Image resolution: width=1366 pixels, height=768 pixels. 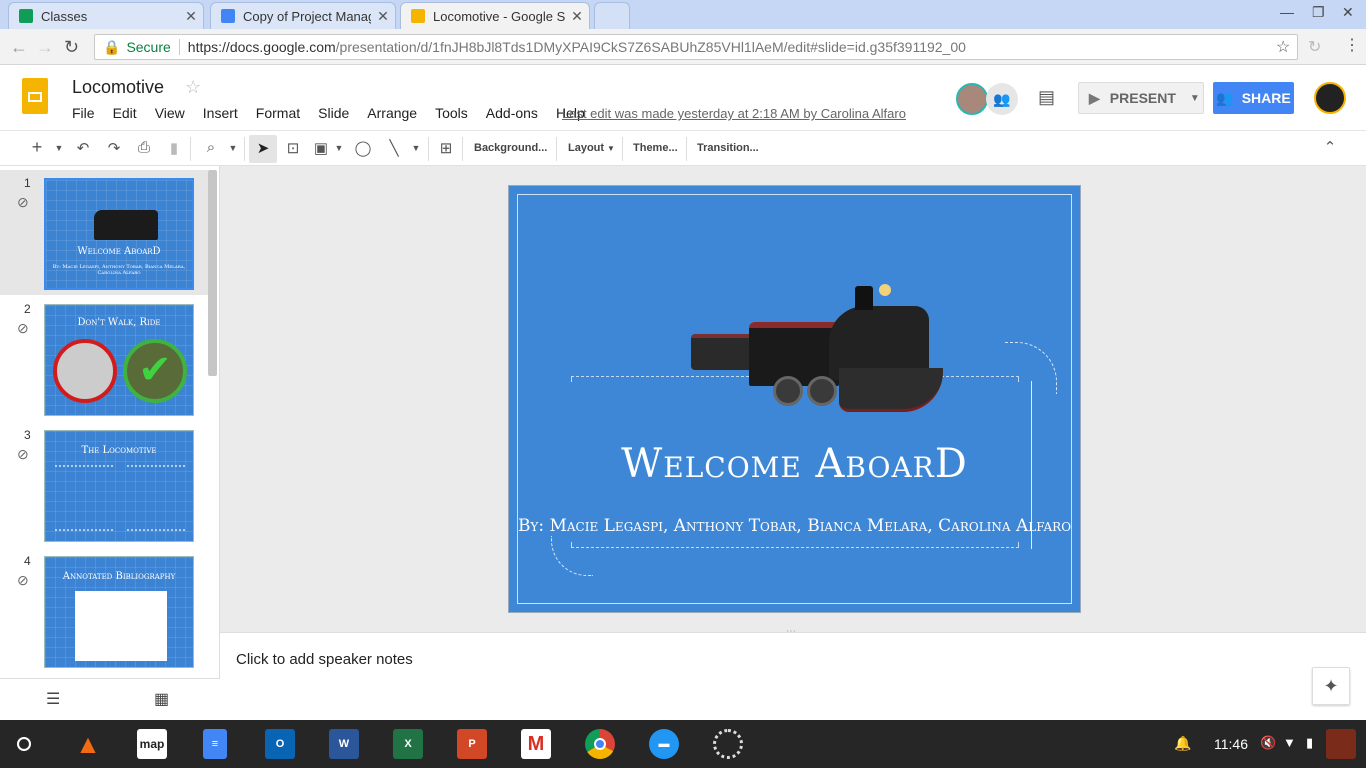 What do you see at coordinates (170, 113) in the screenshot?
I see `menu-view: View` at bounding box center [170, 113].